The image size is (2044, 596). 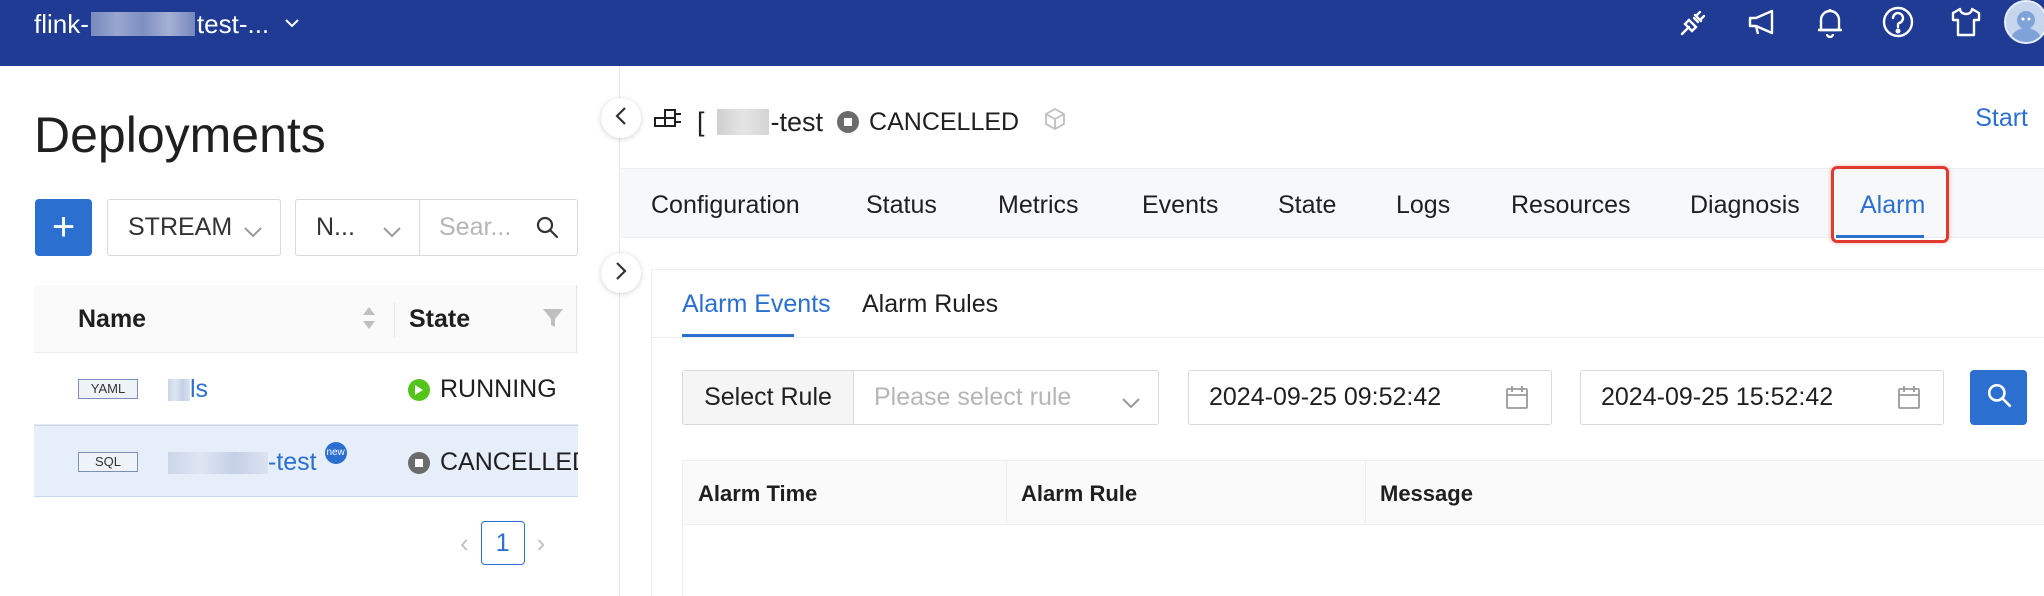 I want to click on deployment-name-link: ls, so click(x=188, y=389).